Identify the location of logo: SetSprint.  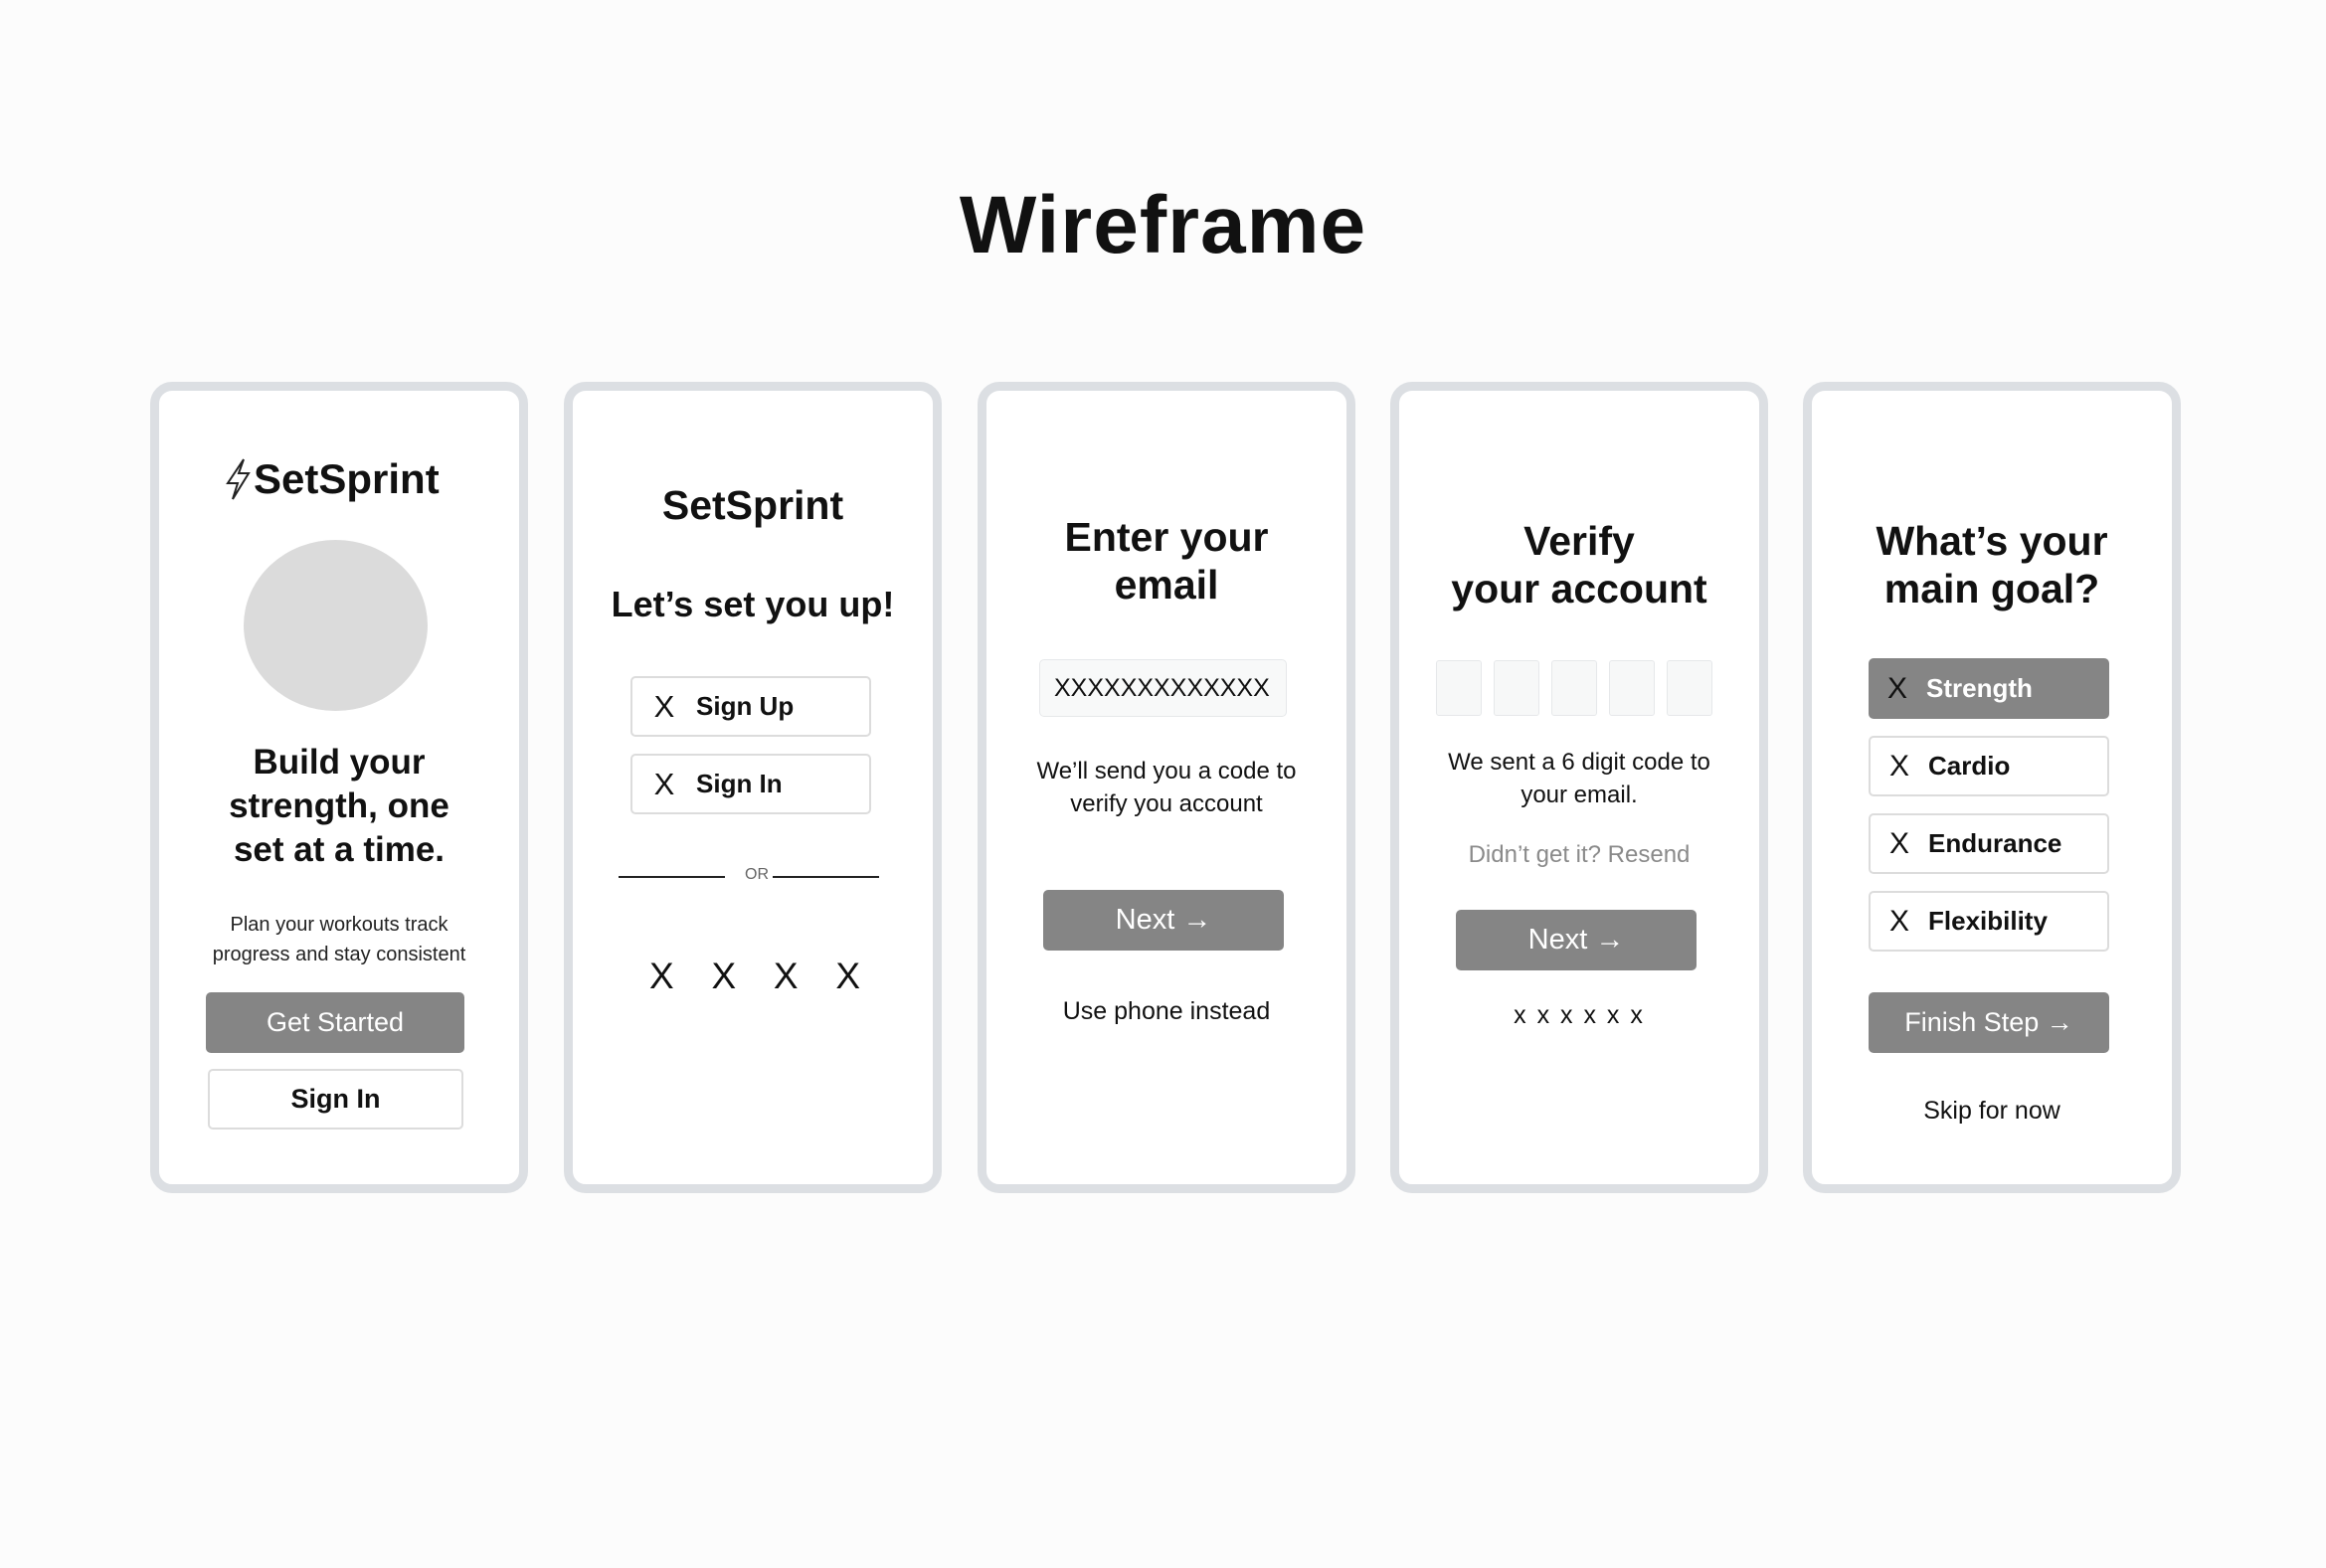
(331, 479).